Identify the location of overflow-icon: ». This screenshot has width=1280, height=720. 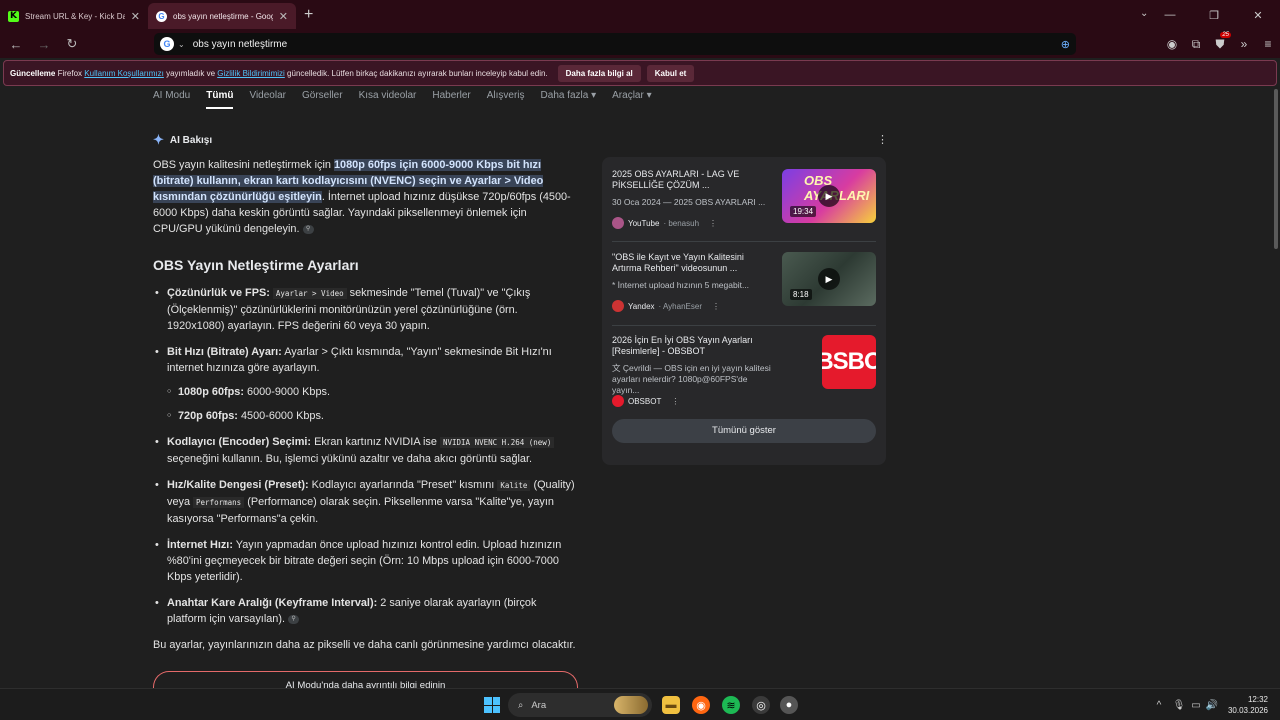
(1244, 44).